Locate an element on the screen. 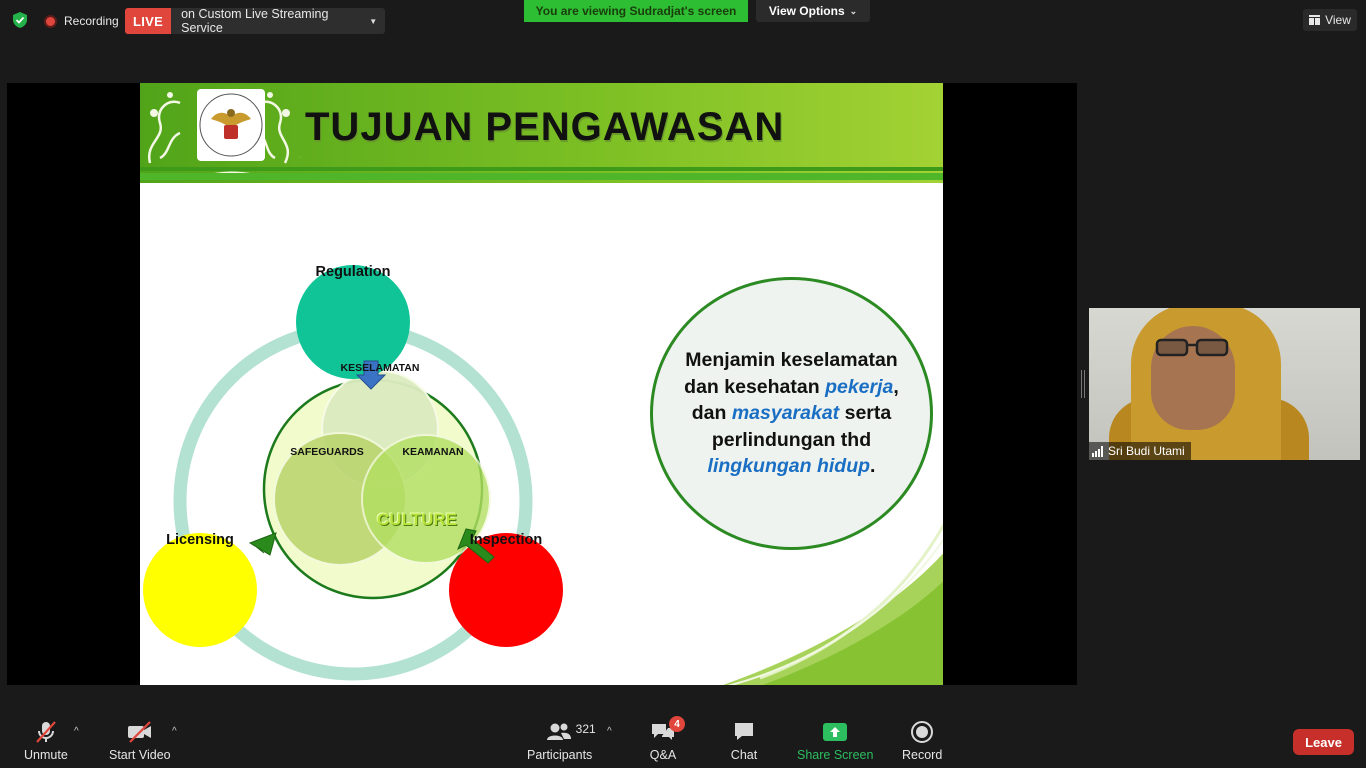 This screenshot has height=768, width=1366. qa-label: Q&A is located at coordinates (663, 755).